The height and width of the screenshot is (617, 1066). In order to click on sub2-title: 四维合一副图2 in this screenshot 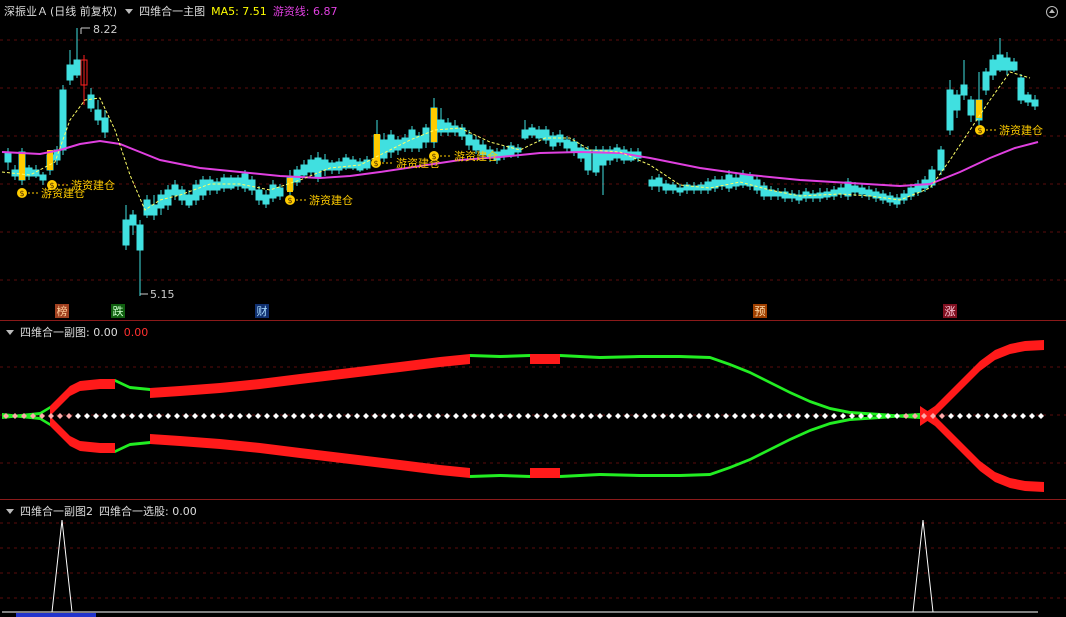, I will do `click(56, 511)`.